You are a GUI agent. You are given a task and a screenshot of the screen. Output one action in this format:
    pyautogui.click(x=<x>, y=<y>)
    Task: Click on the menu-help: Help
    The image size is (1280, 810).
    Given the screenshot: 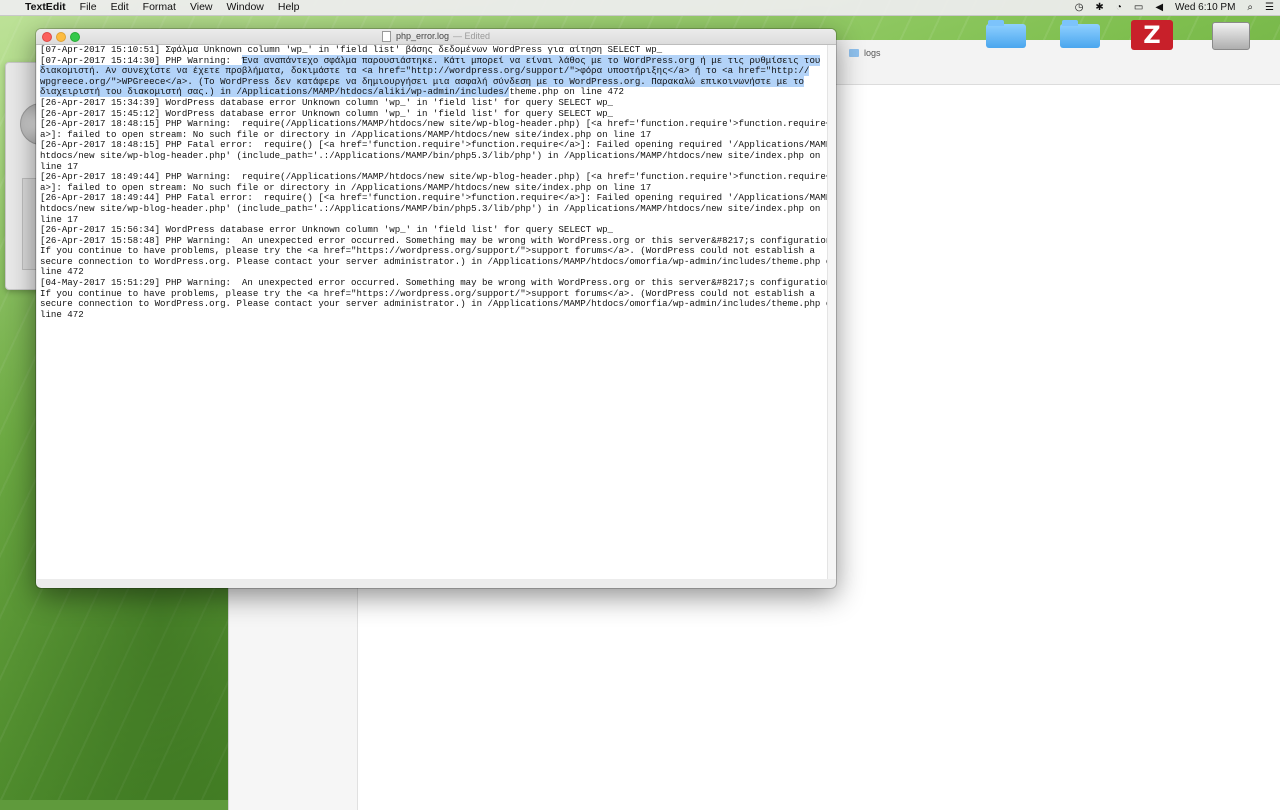 What is the action you would take?
    pyautogui.click(x=289, y=7)
    